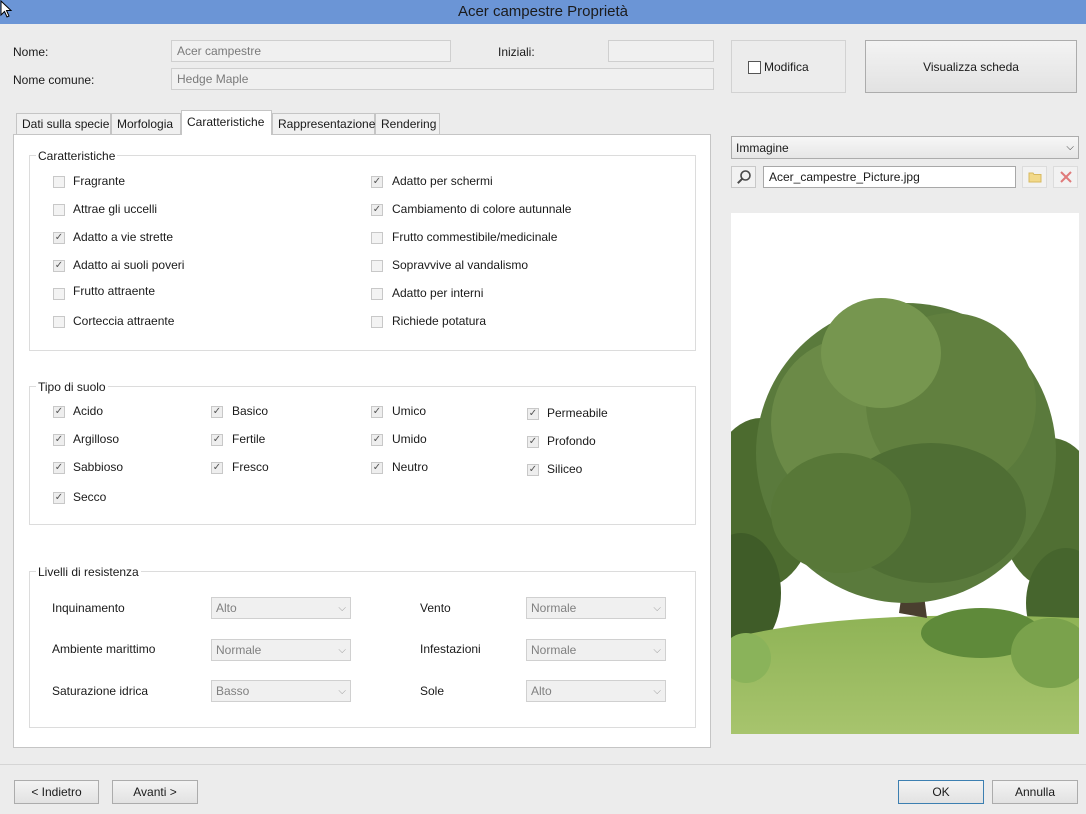 This screenshot has height=814, width=1086. Describe the element at coordinates (59, 266) in the screenshot. I see `suoli-poveri-checkbox: ✓` at that location.